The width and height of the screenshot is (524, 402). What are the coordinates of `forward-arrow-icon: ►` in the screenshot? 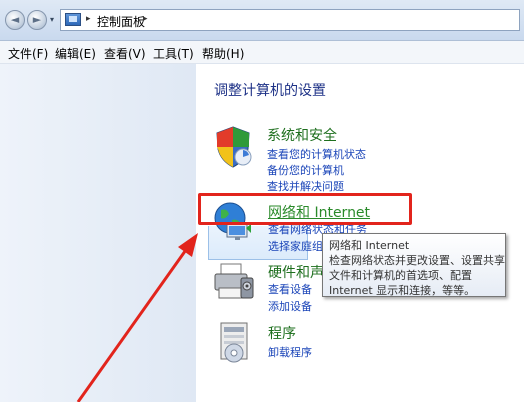 It's located at (37, 19).